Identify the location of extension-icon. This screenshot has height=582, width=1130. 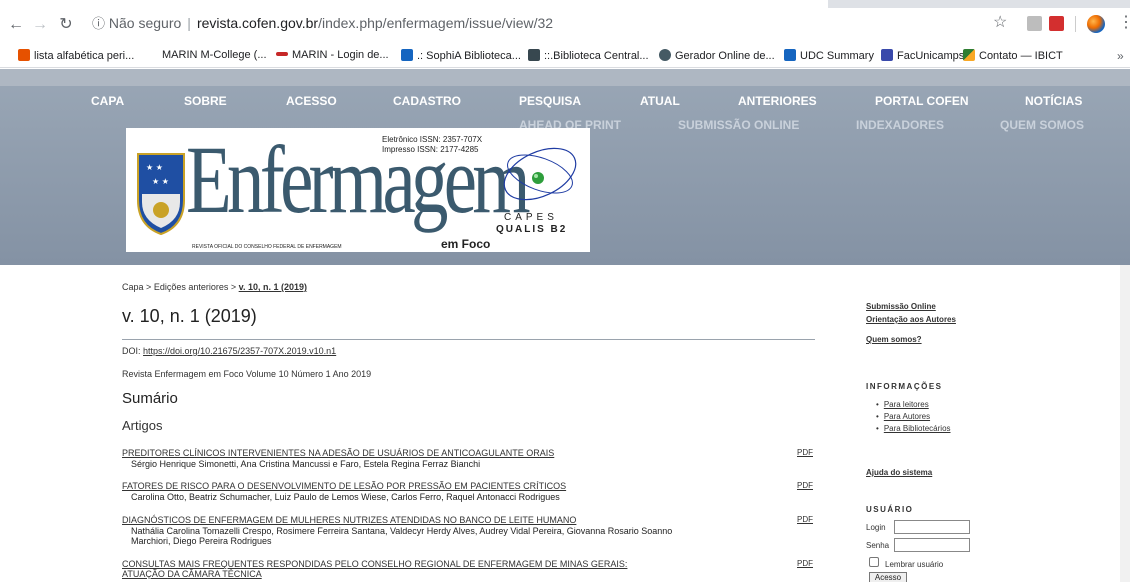
(1034, 23).